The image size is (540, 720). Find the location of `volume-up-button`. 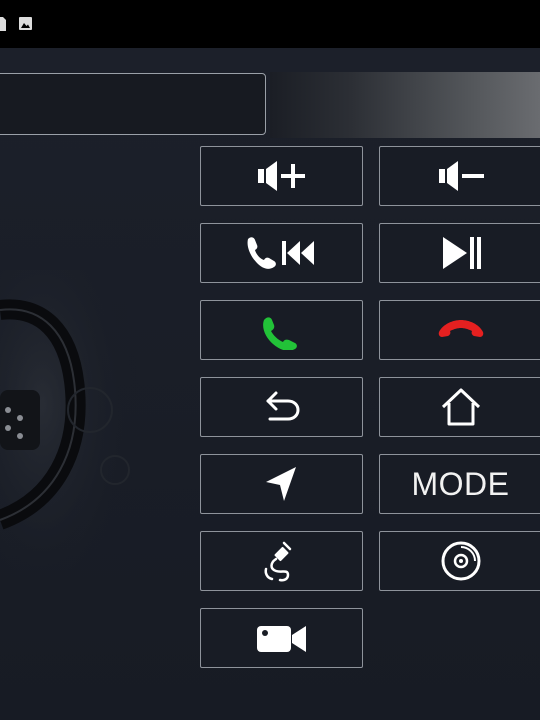

volume-up-button is located at coordinates (281, 176).